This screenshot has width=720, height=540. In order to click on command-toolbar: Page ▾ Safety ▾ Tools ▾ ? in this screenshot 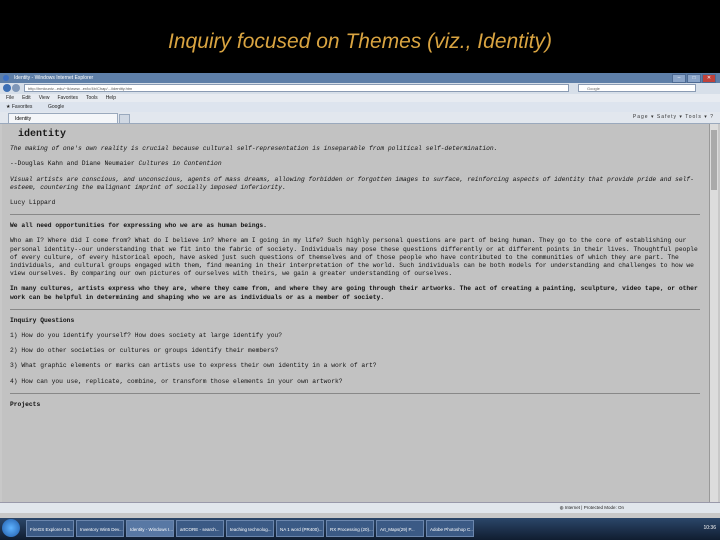, I will do `click(673, 117)`.